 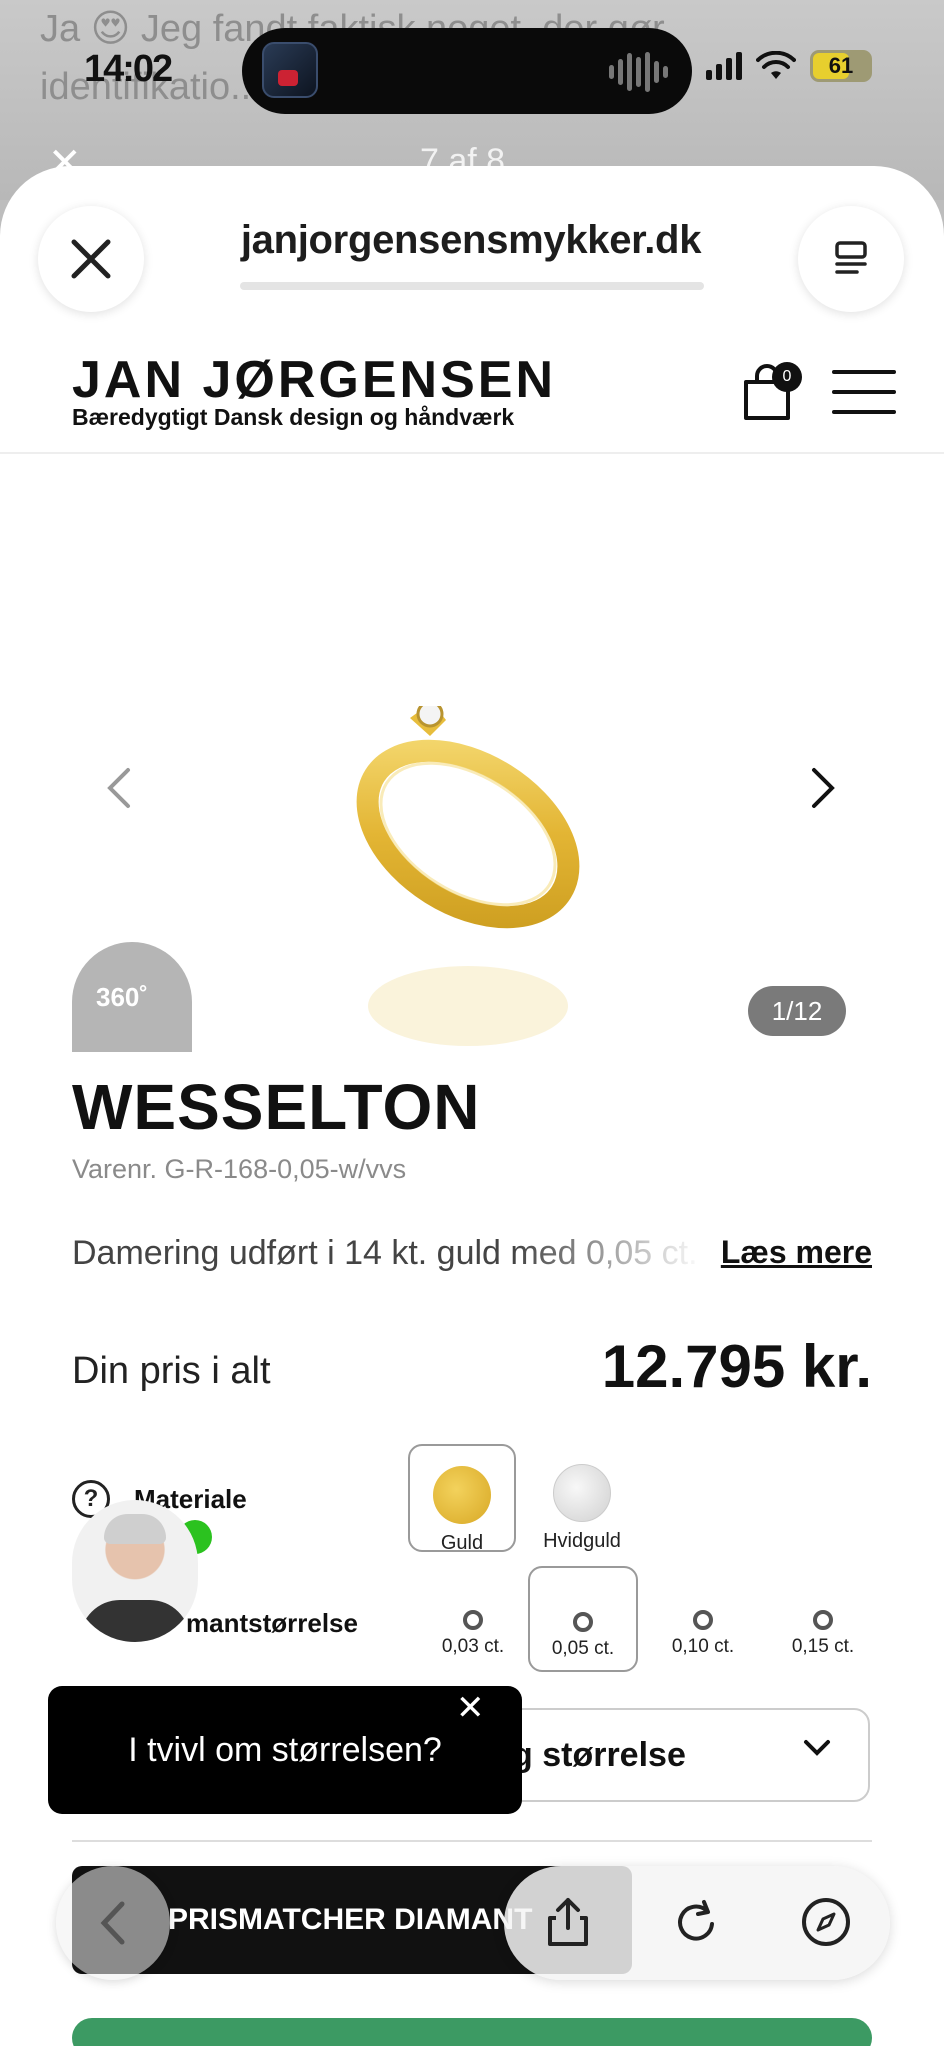 What do you see at coordinates (293, 417) in the screenshot?
I see `site-tagline: Bæredygtigt Dansk design og håndværk` at bounding box center [293, 417].